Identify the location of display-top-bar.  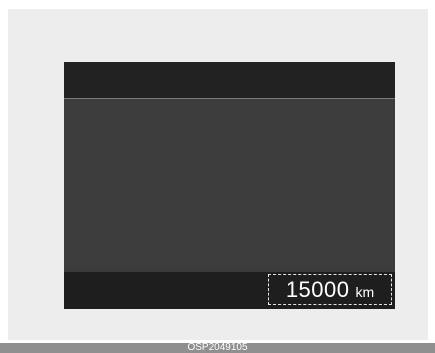
(229, 80).